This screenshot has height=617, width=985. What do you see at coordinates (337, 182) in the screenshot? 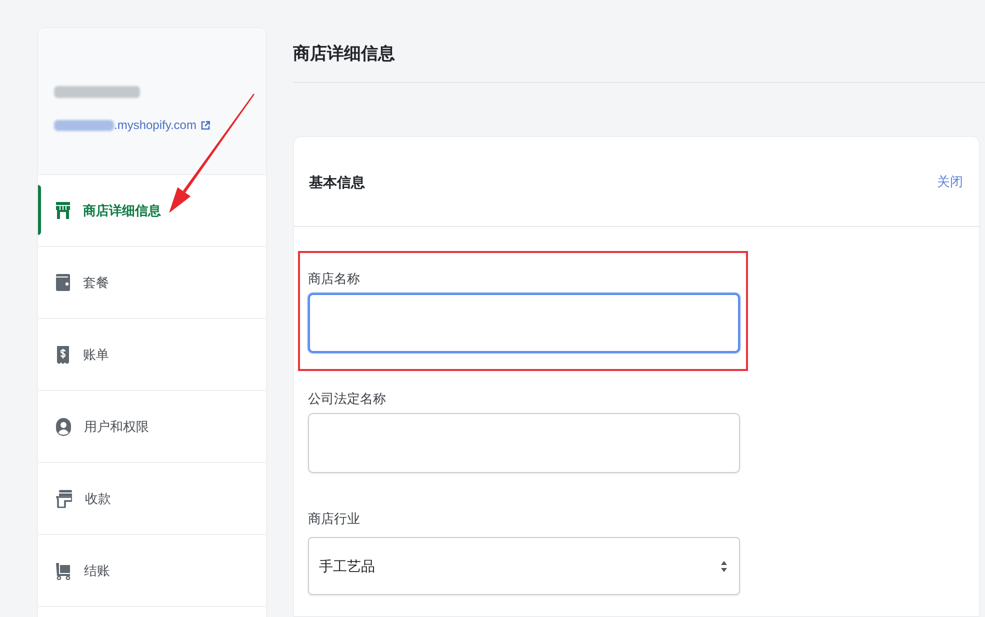
I see `card-title: 基本信息` at bounding box center [337, 182].